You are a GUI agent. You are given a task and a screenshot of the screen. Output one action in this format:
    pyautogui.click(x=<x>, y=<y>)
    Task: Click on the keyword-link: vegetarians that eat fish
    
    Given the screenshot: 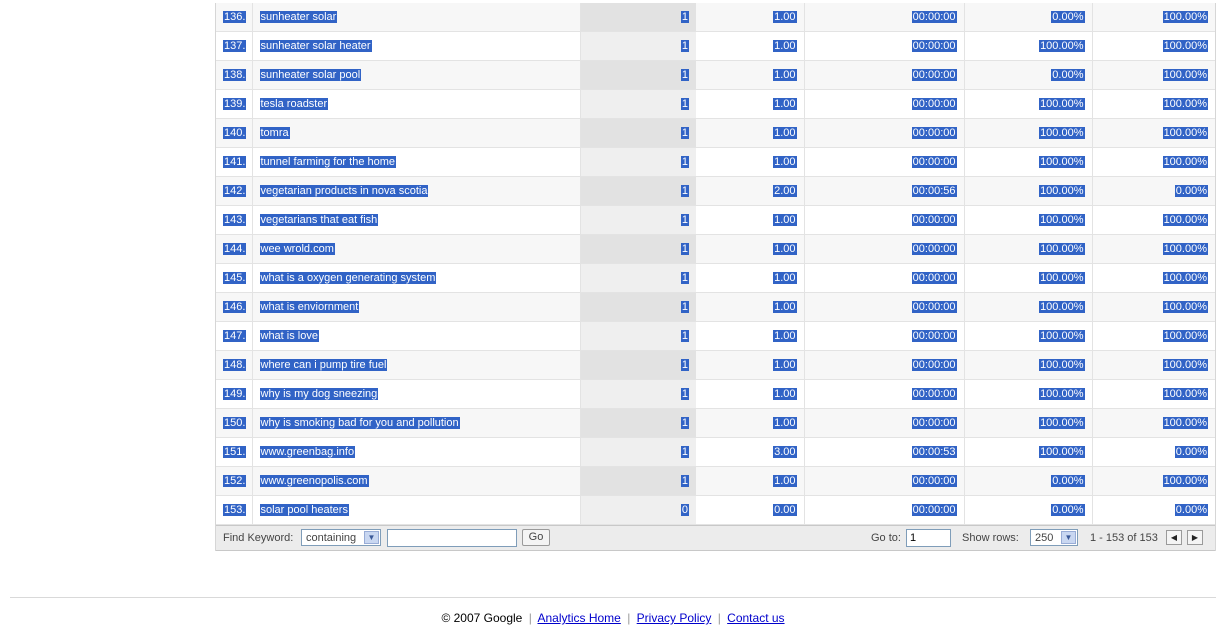 What is the action you would take?
    pyautogui.click(x=319, y=220)
    